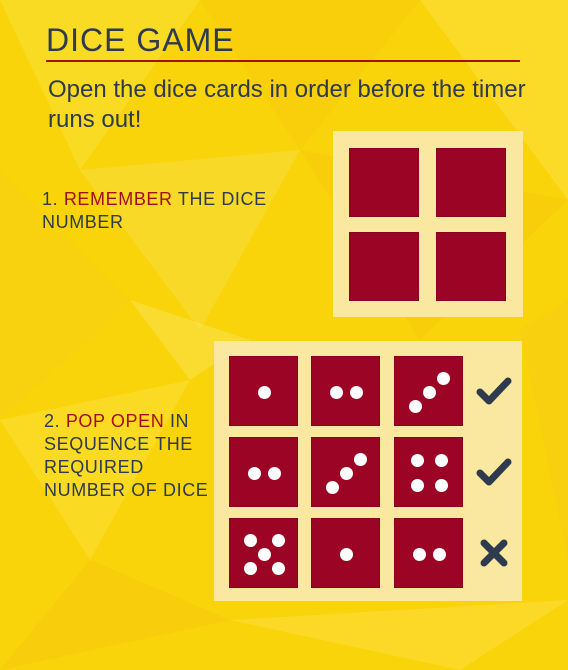 The width and height of the screenshot is (568, 670). Describe the element at coordinates (177, 211) in the screenshot. I see `step-1-instruction: 1. REMEMBER THE DICE NUMBER` at that location.